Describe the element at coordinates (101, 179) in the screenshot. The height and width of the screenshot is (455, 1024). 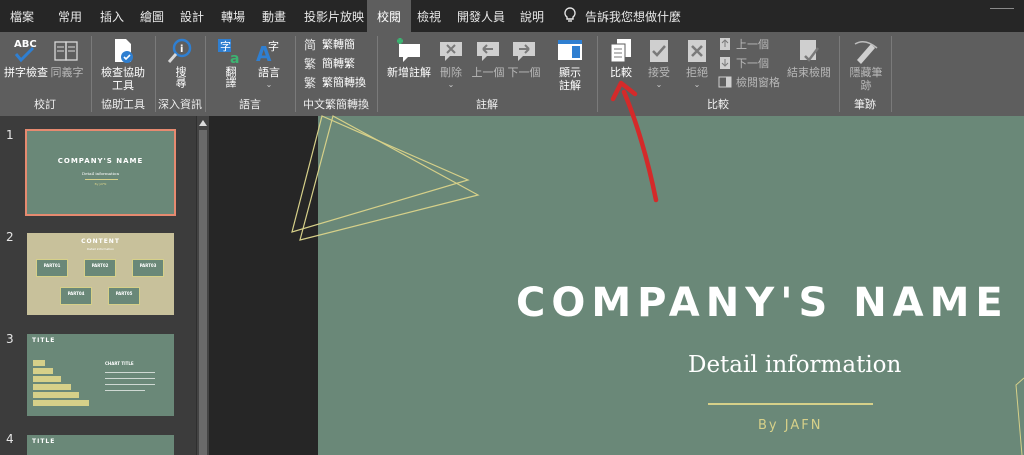
I see `thumb-rule` at that location.